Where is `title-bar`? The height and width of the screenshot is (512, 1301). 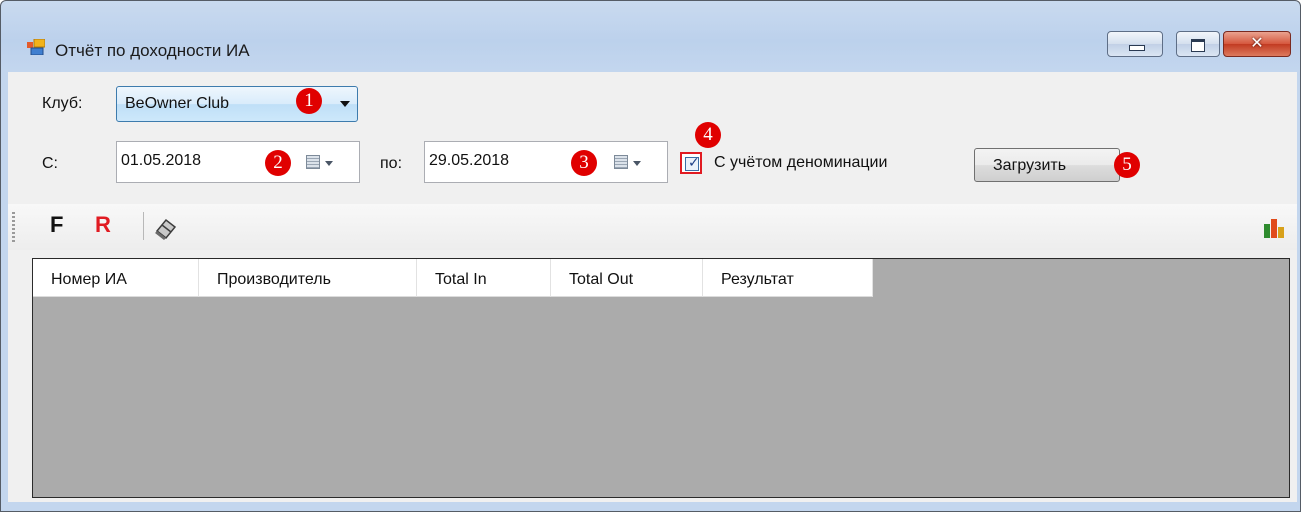
title-bar is located at coordinates (650, 19).